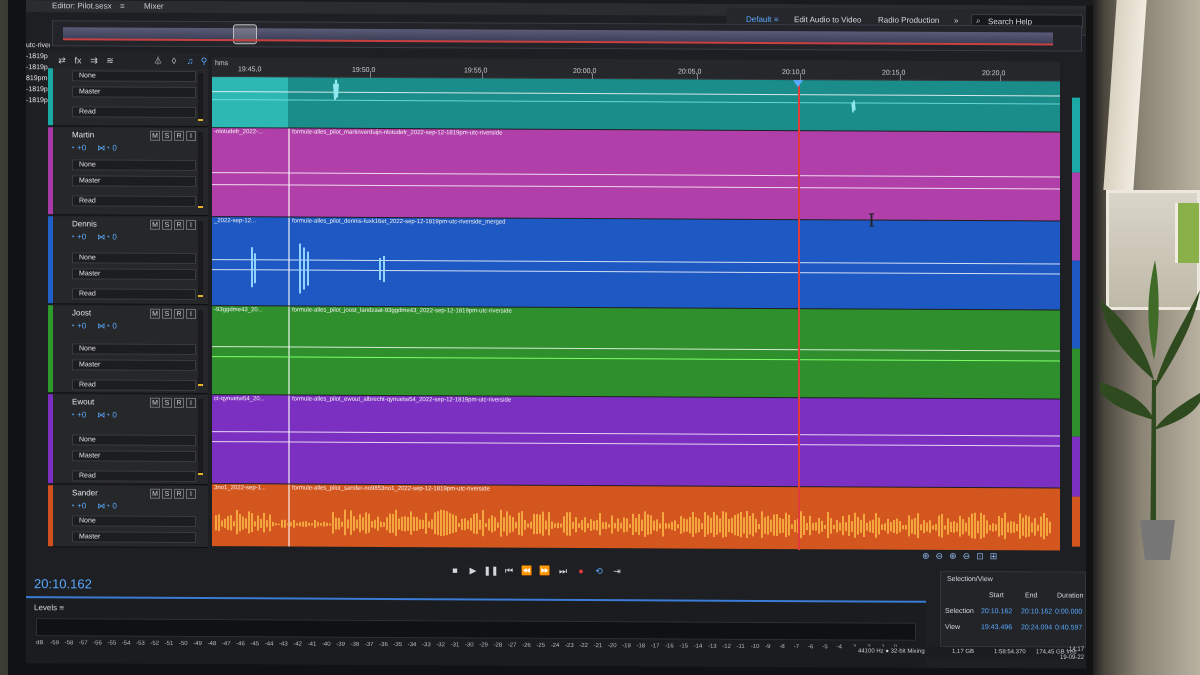  What do you see at coordinates (1068, 611) in the screenshot?
I see `selection-duration: 0:00.000` at bounding box center [1068, 611].